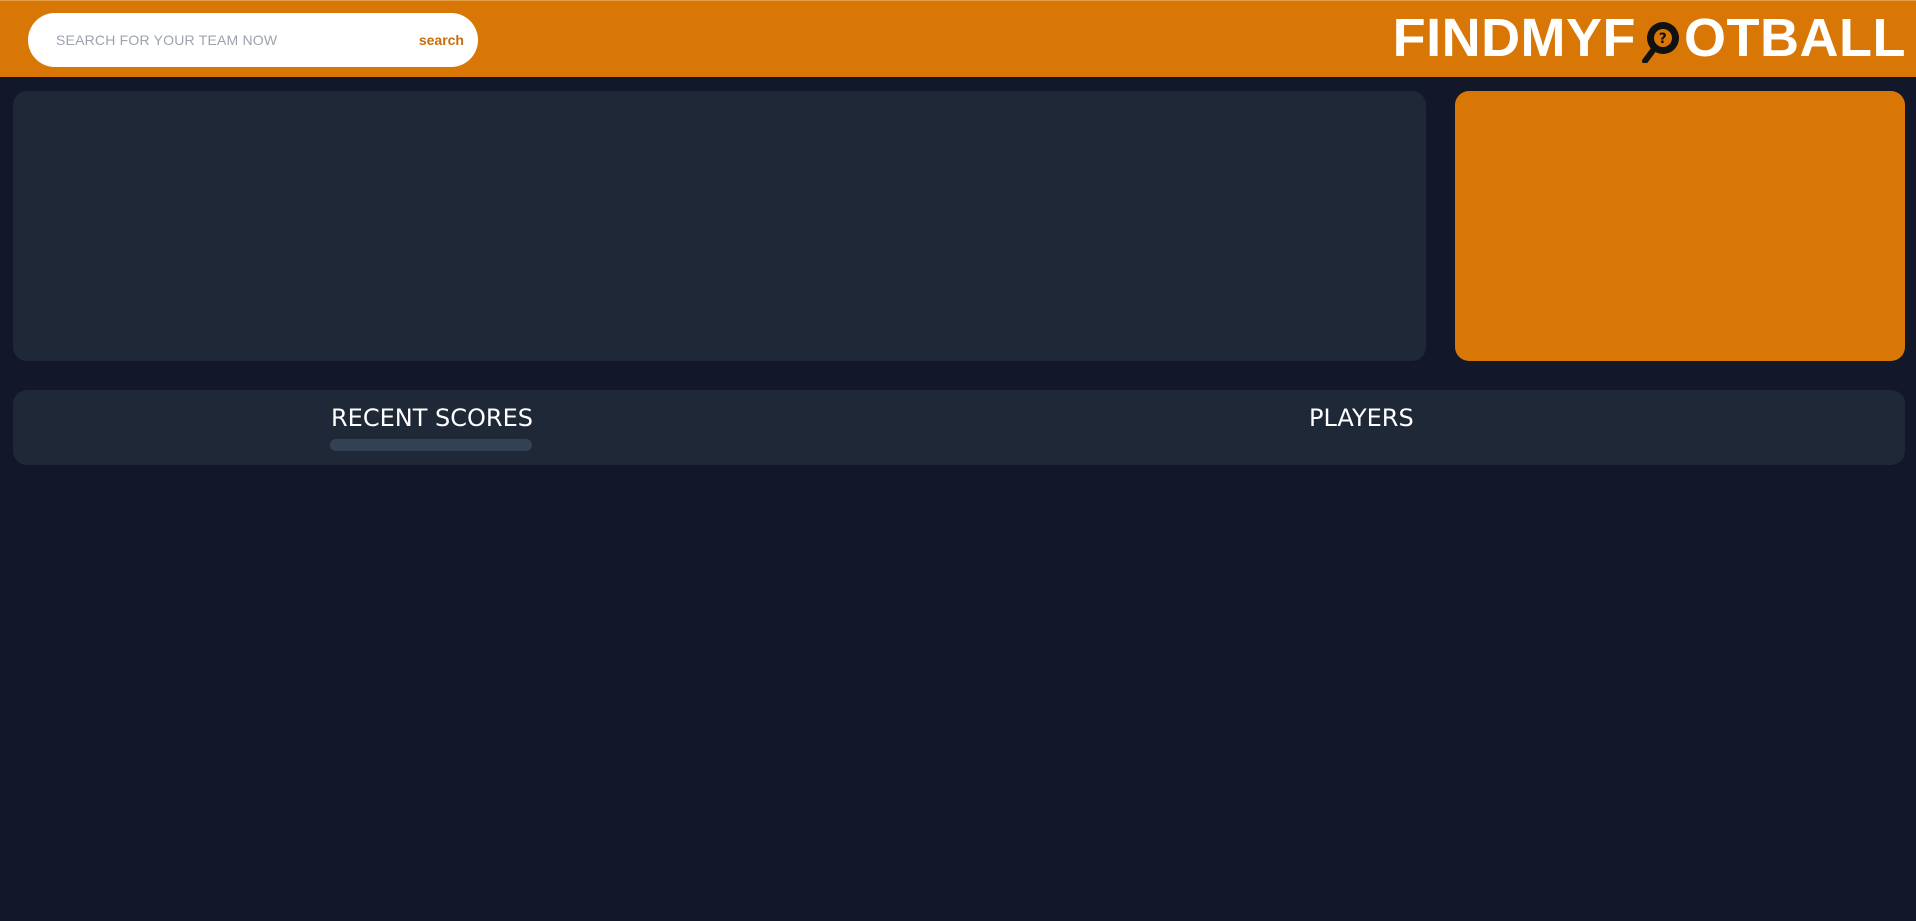  What do you see at coordinates (1361, 426) in the screenshot?
I see `tab-players: PLAYERS` at bounding box center [1361, 426].